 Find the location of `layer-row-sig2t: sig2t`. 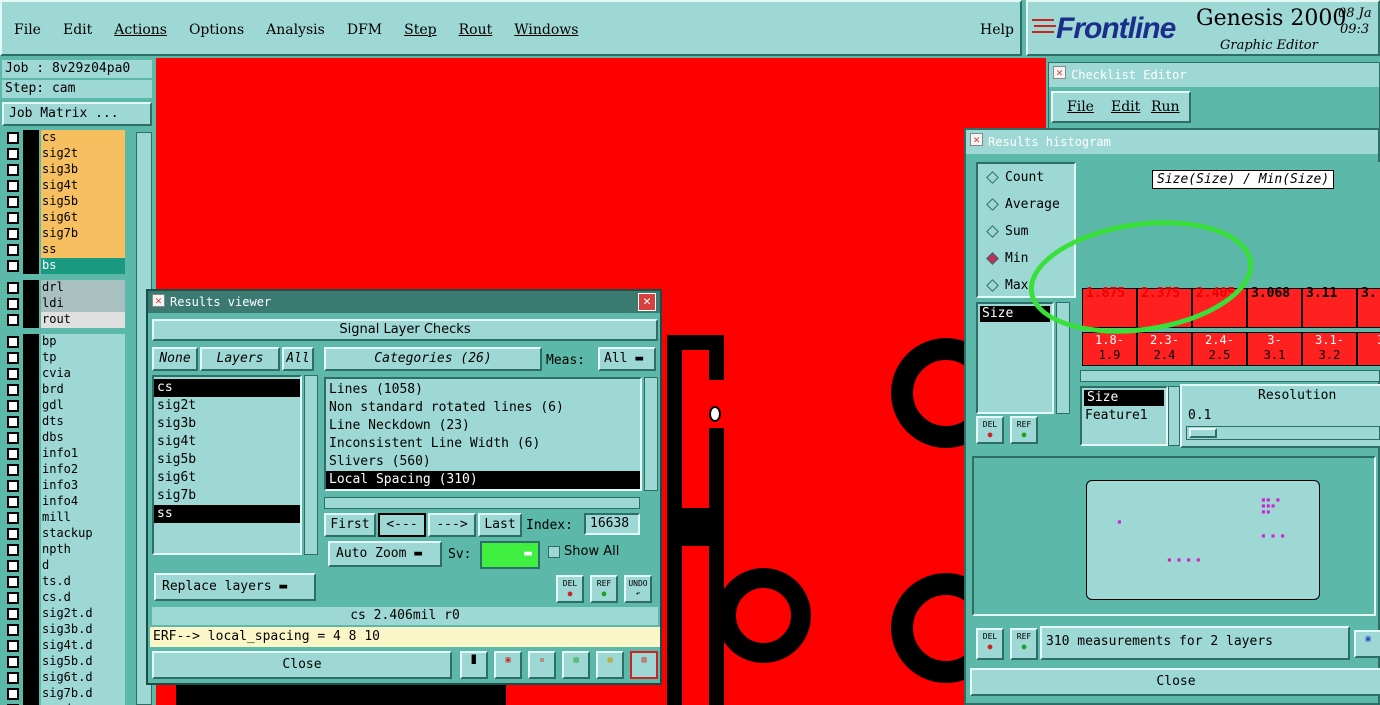

layer-row-sig2t: sig2t is located at coordinates (65, 154).